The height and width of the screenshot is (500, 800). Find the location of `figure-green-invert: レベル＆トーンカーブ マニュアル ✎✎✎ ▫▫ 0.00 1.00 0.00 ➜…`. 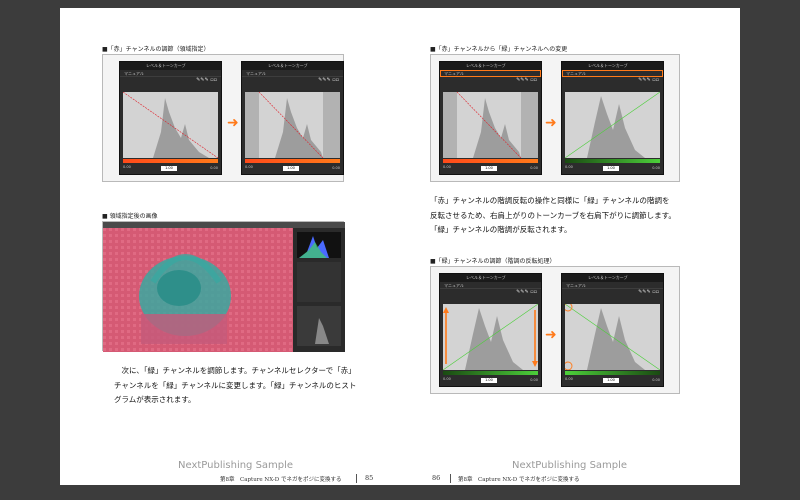

figure-green-invert: レベル＆トーンカーブ マニュアル ✎✎✎ ▫▫ 0.00 1.00 0.00 ➜… is located at coordinates (555, 330).